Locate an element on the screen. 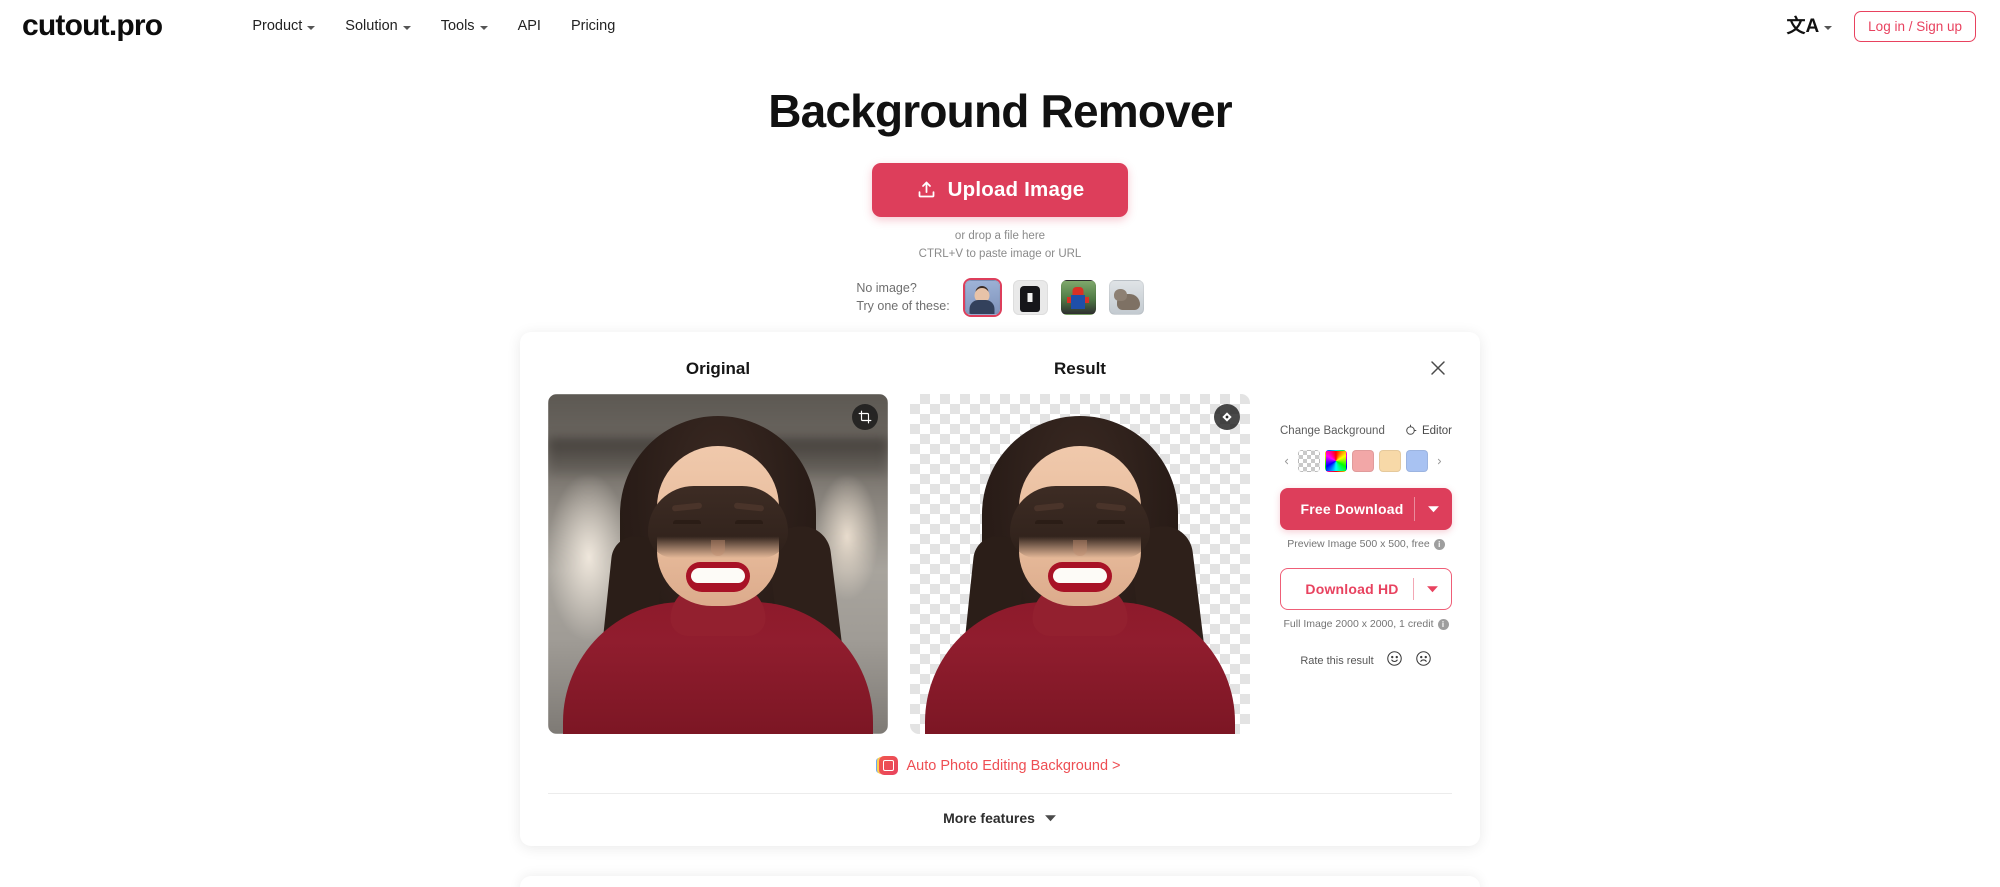 This screenshot has width=2000, height=887. smiley-face-icon is located at coordinates (1394, 661).